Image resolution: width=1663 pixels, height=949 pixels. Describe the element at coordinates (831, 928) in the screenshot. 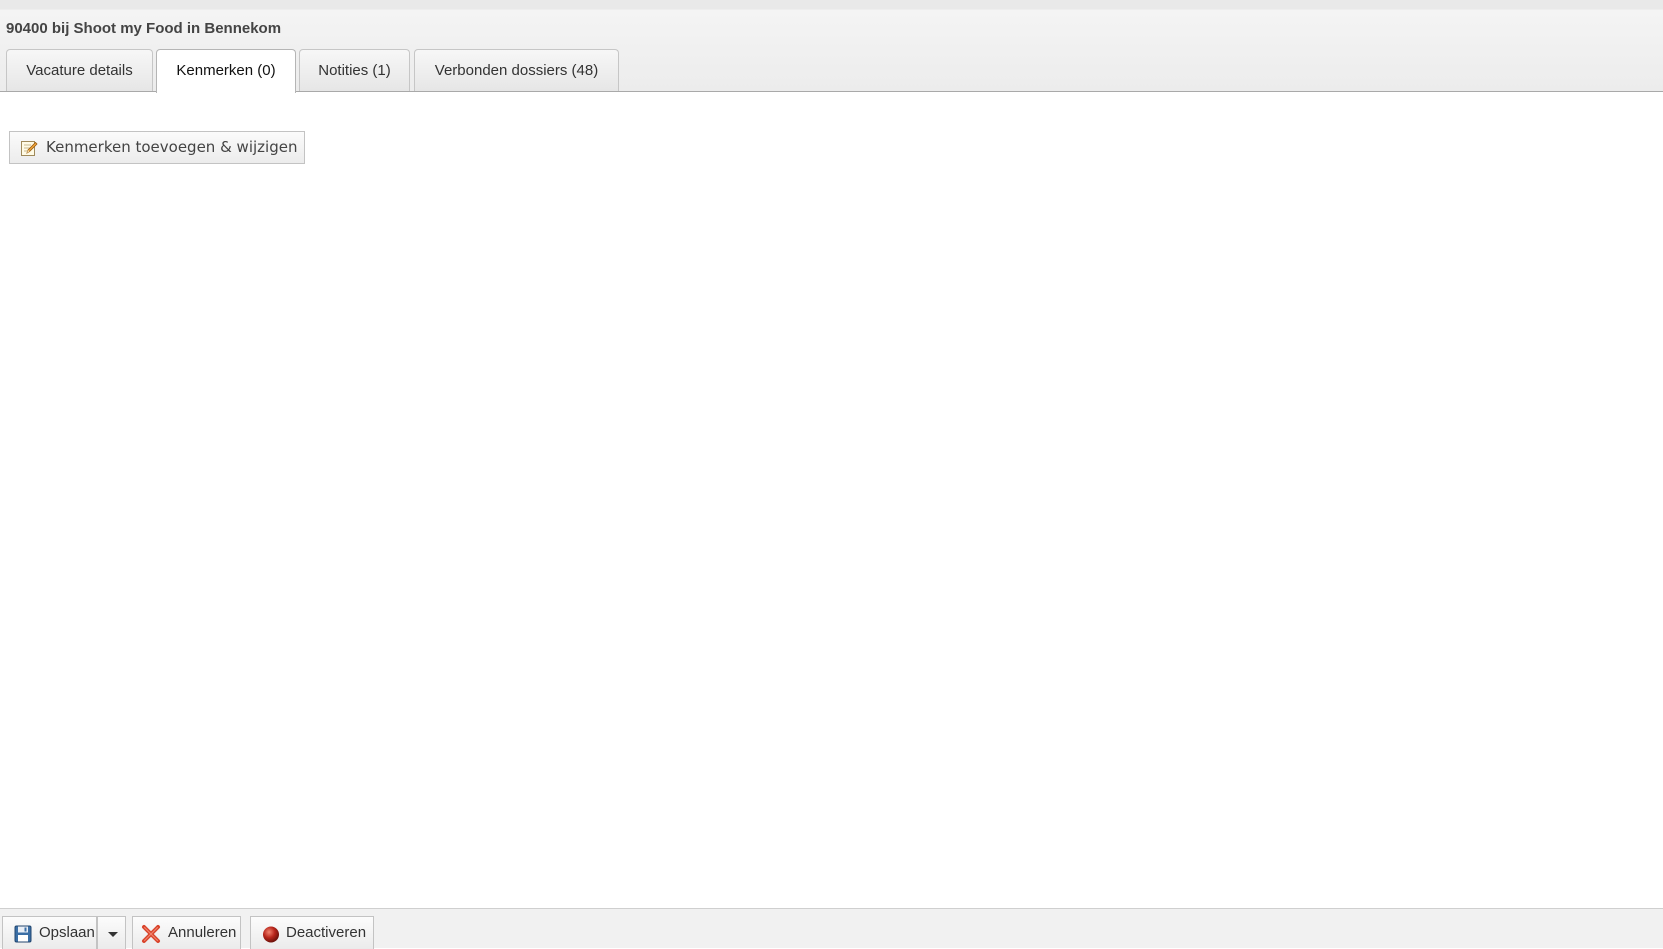

I see `action-toolbar: Opslaan Annuleren Deactiveren` at that location.